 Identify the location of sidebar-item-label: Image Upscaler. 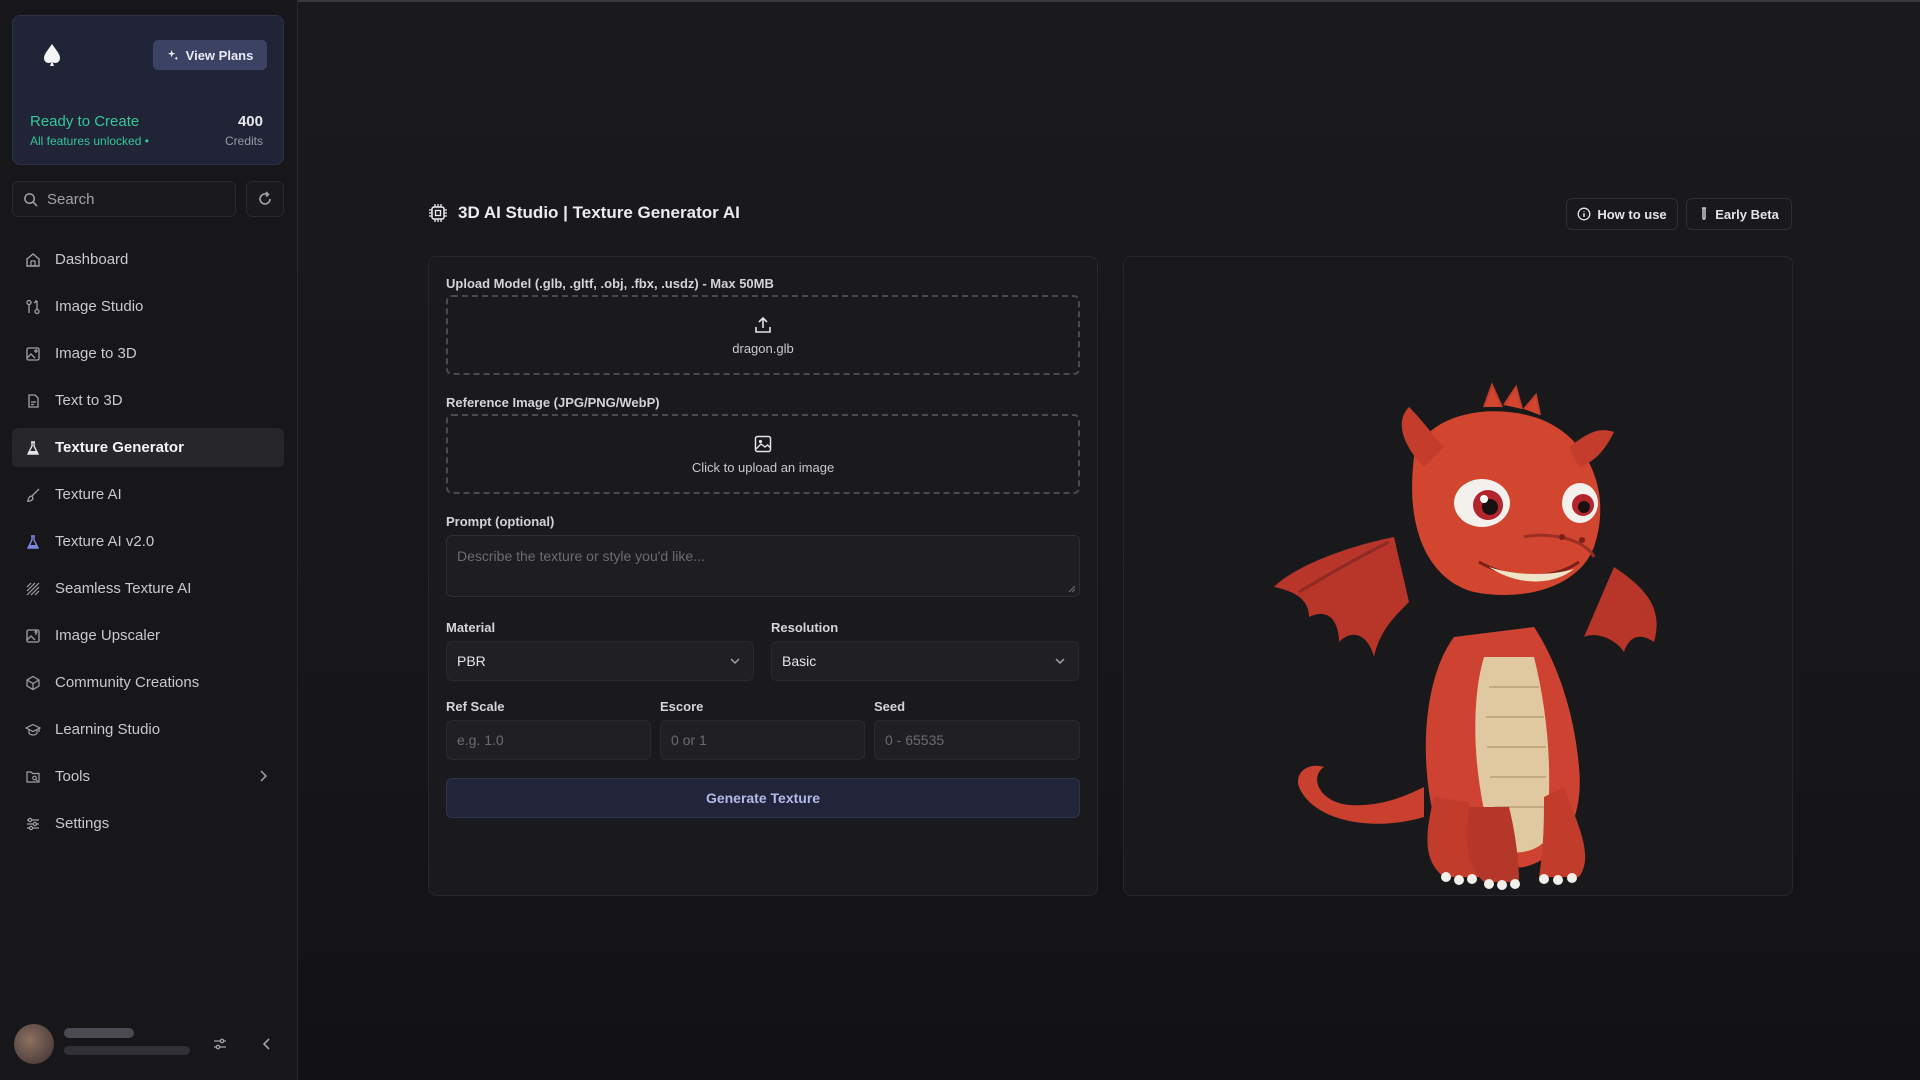
(108, 635).